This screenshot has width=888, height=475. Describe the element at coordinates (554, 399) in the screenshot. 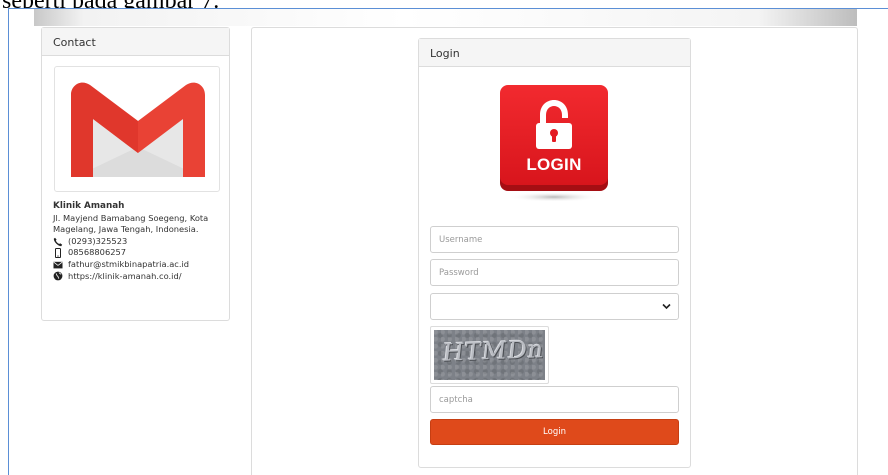

I see `captcha-input` at that location.